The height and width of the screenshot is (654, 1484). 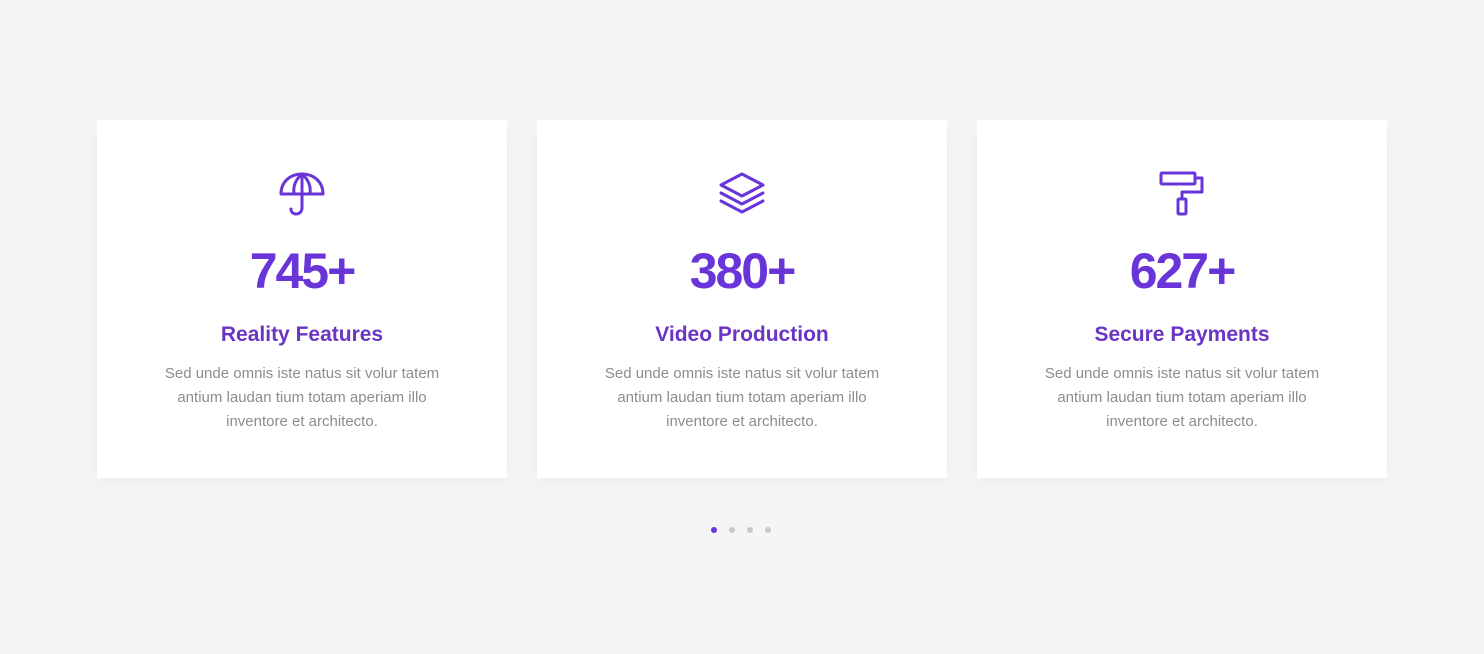 I want to click on stat-title: Reality Features, so click(x=302, y=334).